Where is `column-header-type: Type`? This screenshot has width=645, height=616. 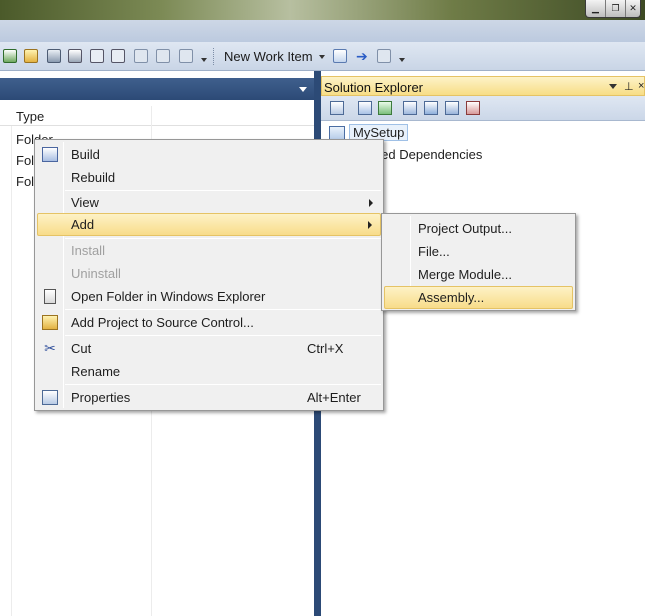
column-header-type: Type is located at coordinates (157, 116).